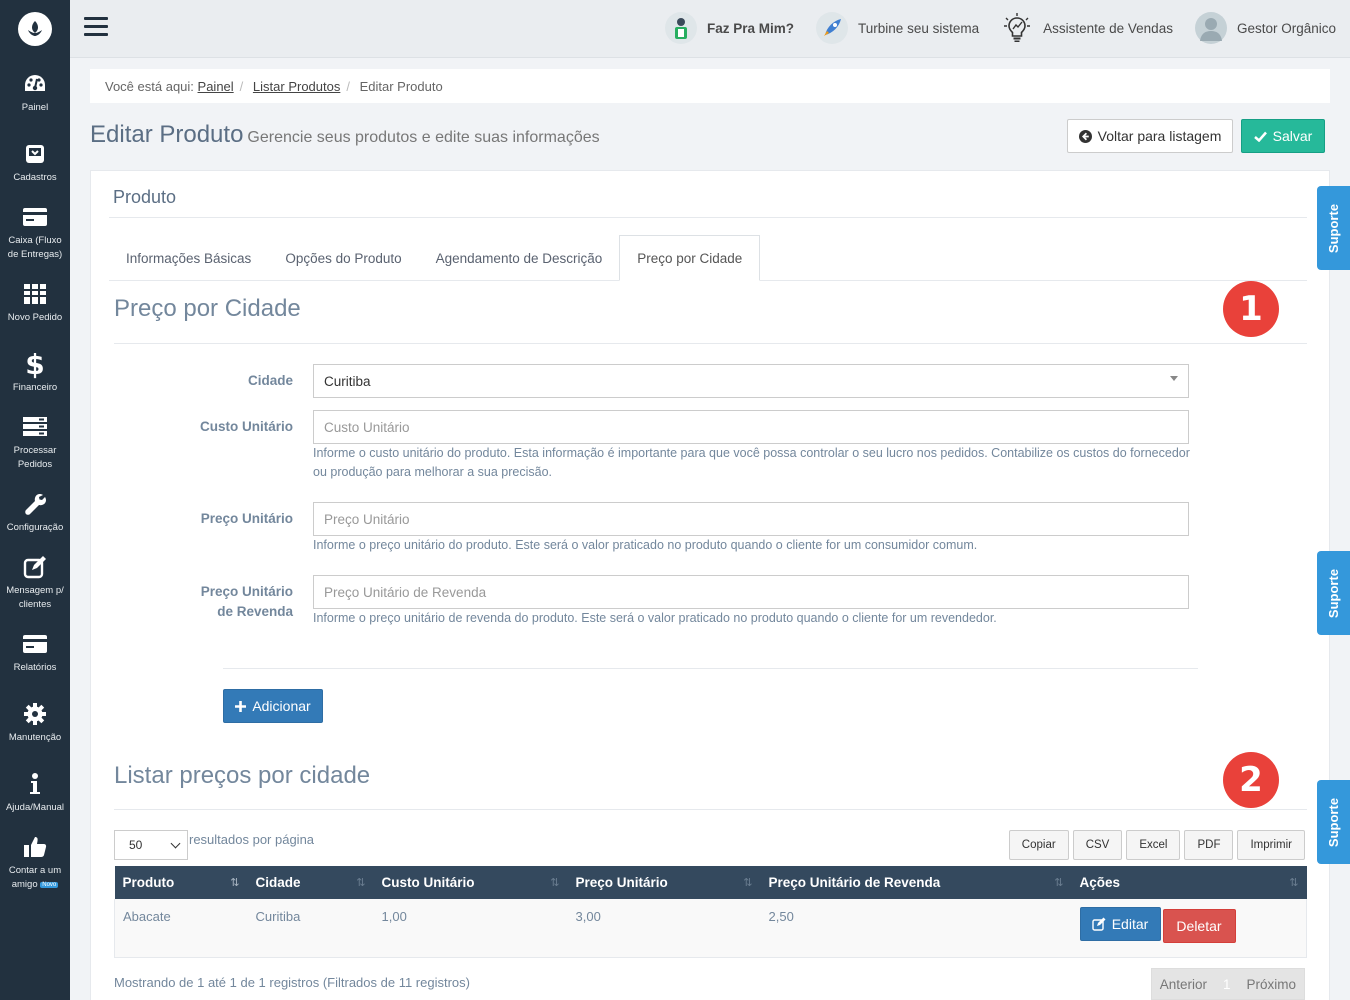  What do you see at coordinates (916, 882) in the screenshot?
I see `column-header-revenda: Preço Unitário de Revenda ⇅` at bounding box center [916, 882].